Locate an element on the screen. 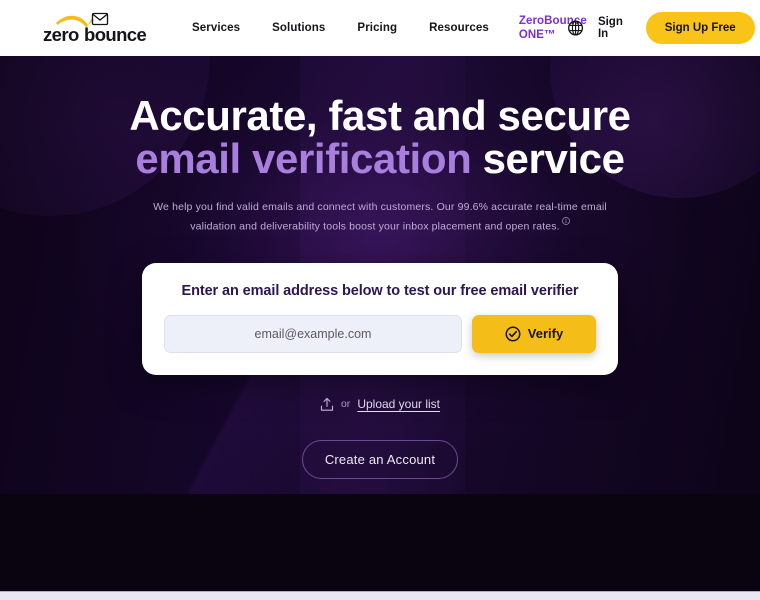  sign-in-link: Sign In is located at coordinates (613, 28).